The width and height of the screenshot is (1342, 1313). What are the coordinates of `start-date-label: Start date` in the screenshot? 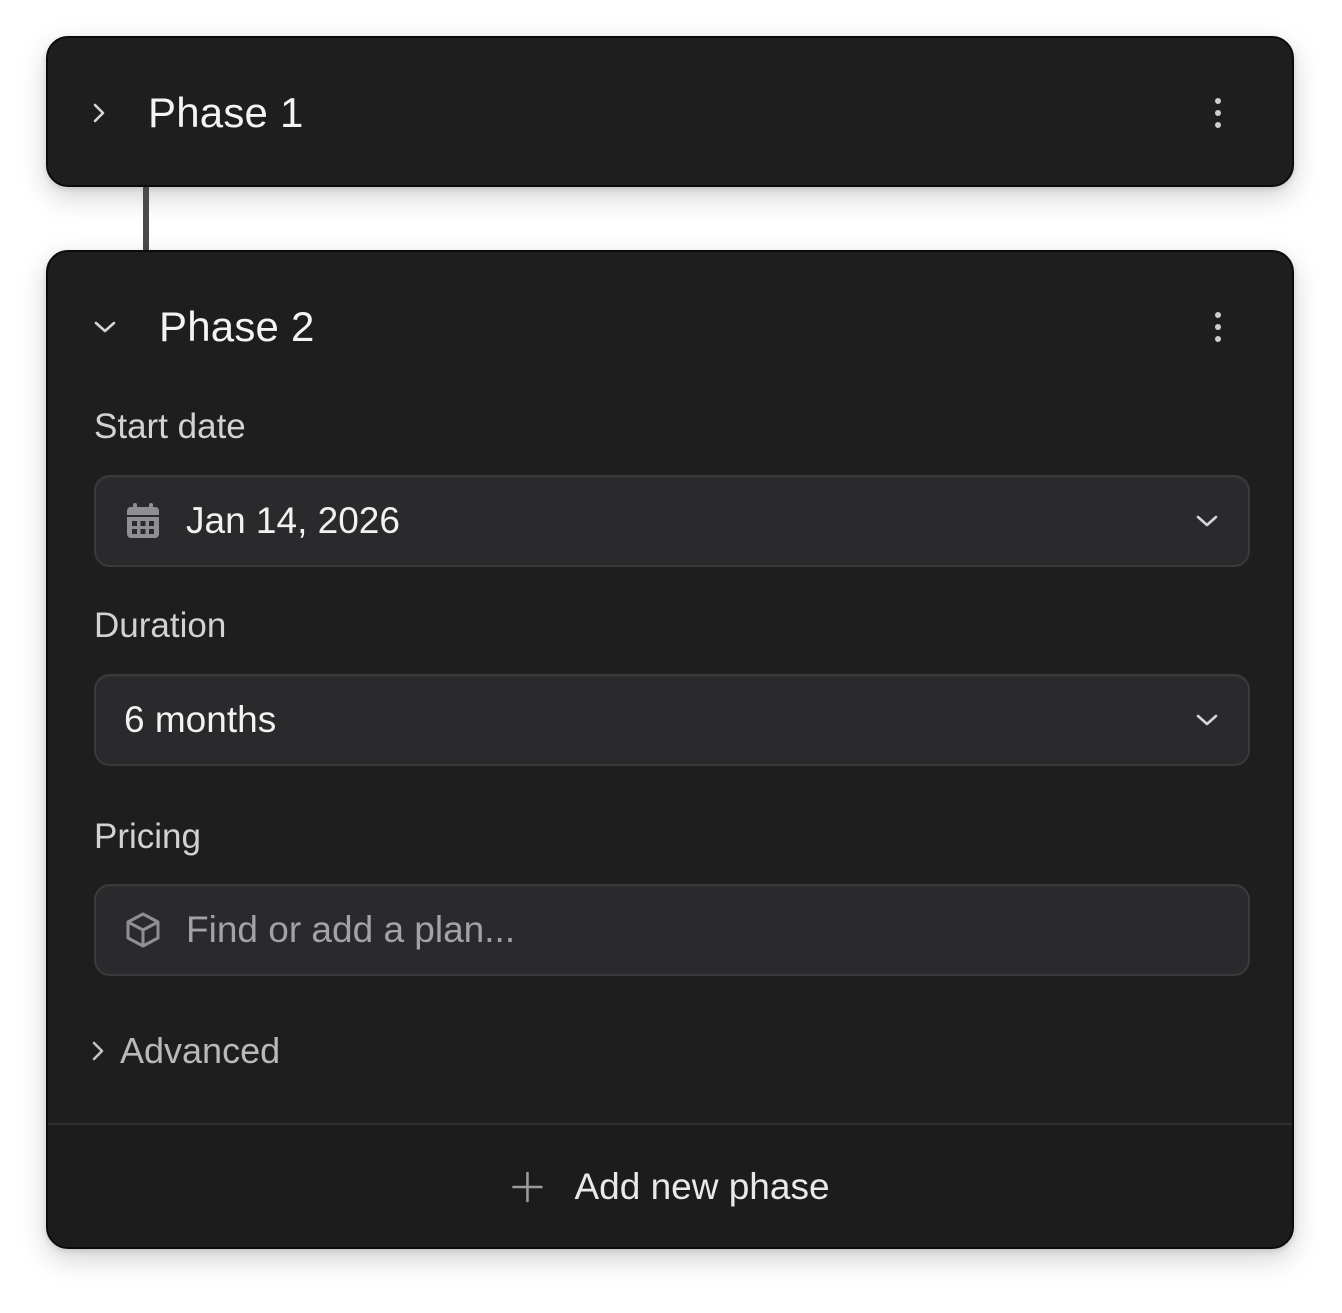 It's located at (170, 426).